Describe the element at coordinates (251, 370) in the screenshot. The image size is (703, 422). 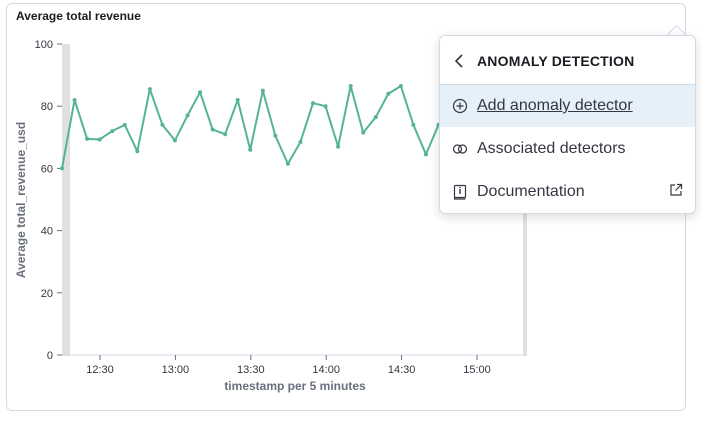
I see `x-tick-label: 13:30` at that location.